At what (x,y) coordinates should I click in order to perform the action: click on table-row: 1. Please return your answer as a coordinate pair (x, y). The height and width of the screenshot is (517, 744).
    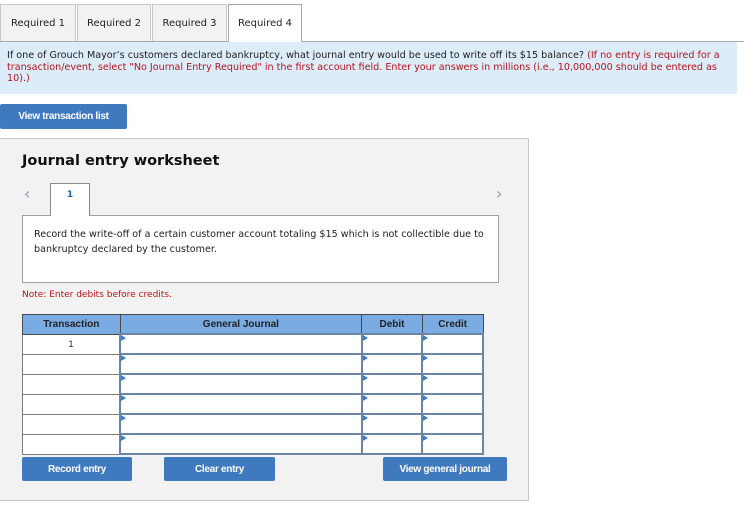
    Looking at the image, I should click on (253, 344).